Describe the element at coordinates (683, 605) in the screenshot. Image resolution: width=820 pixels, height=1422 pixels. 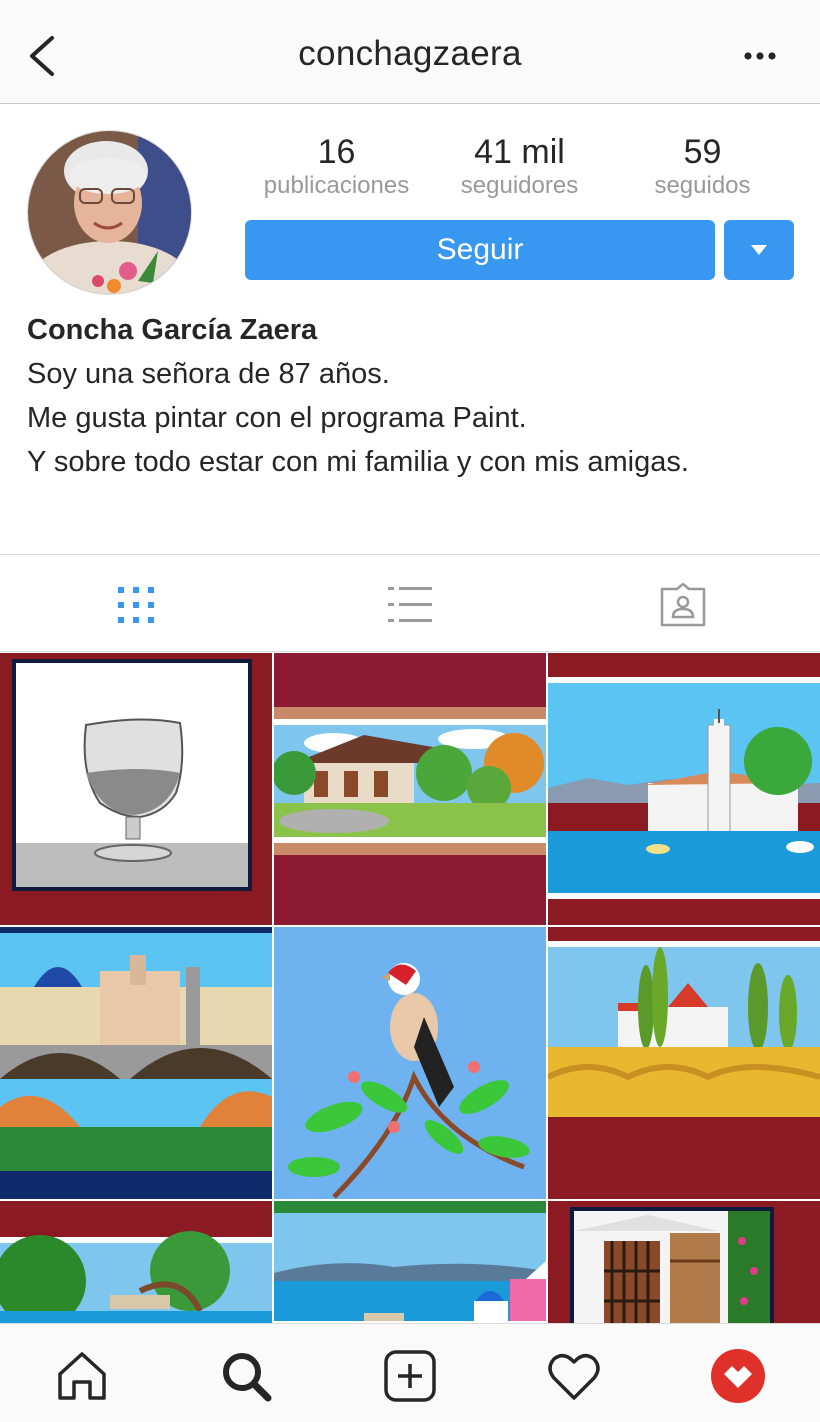
I see `tagged-user-icon` at that location.